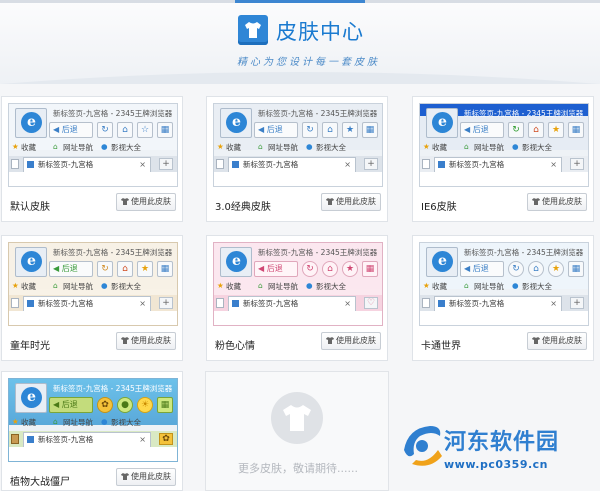 Image resolution: width=600 pixels, height=491 pixels. I want to click on site-watermark: 河东软件园 www.pc0359.cn, so click(498, 453).